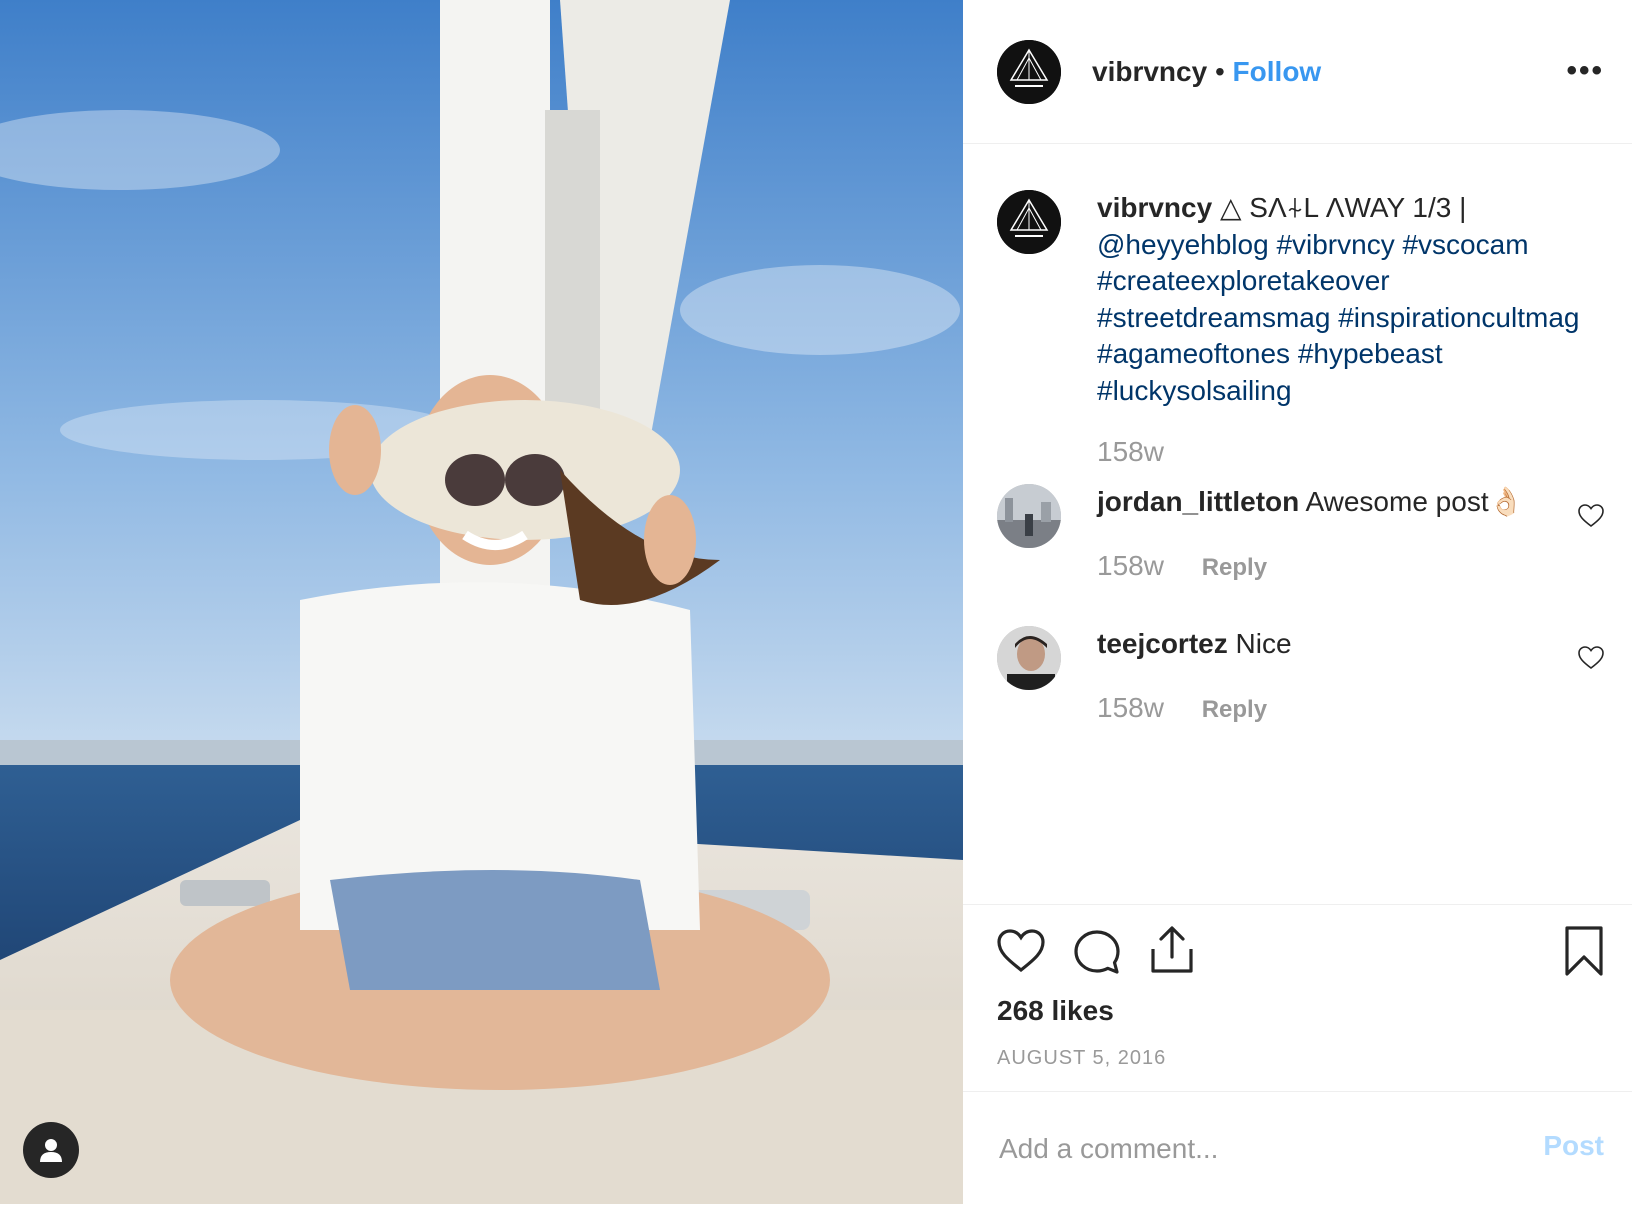 This screenshot has height=1205, width=1632. I want to click on caption-tag: #luckysolsailing, so click(1194, 390).